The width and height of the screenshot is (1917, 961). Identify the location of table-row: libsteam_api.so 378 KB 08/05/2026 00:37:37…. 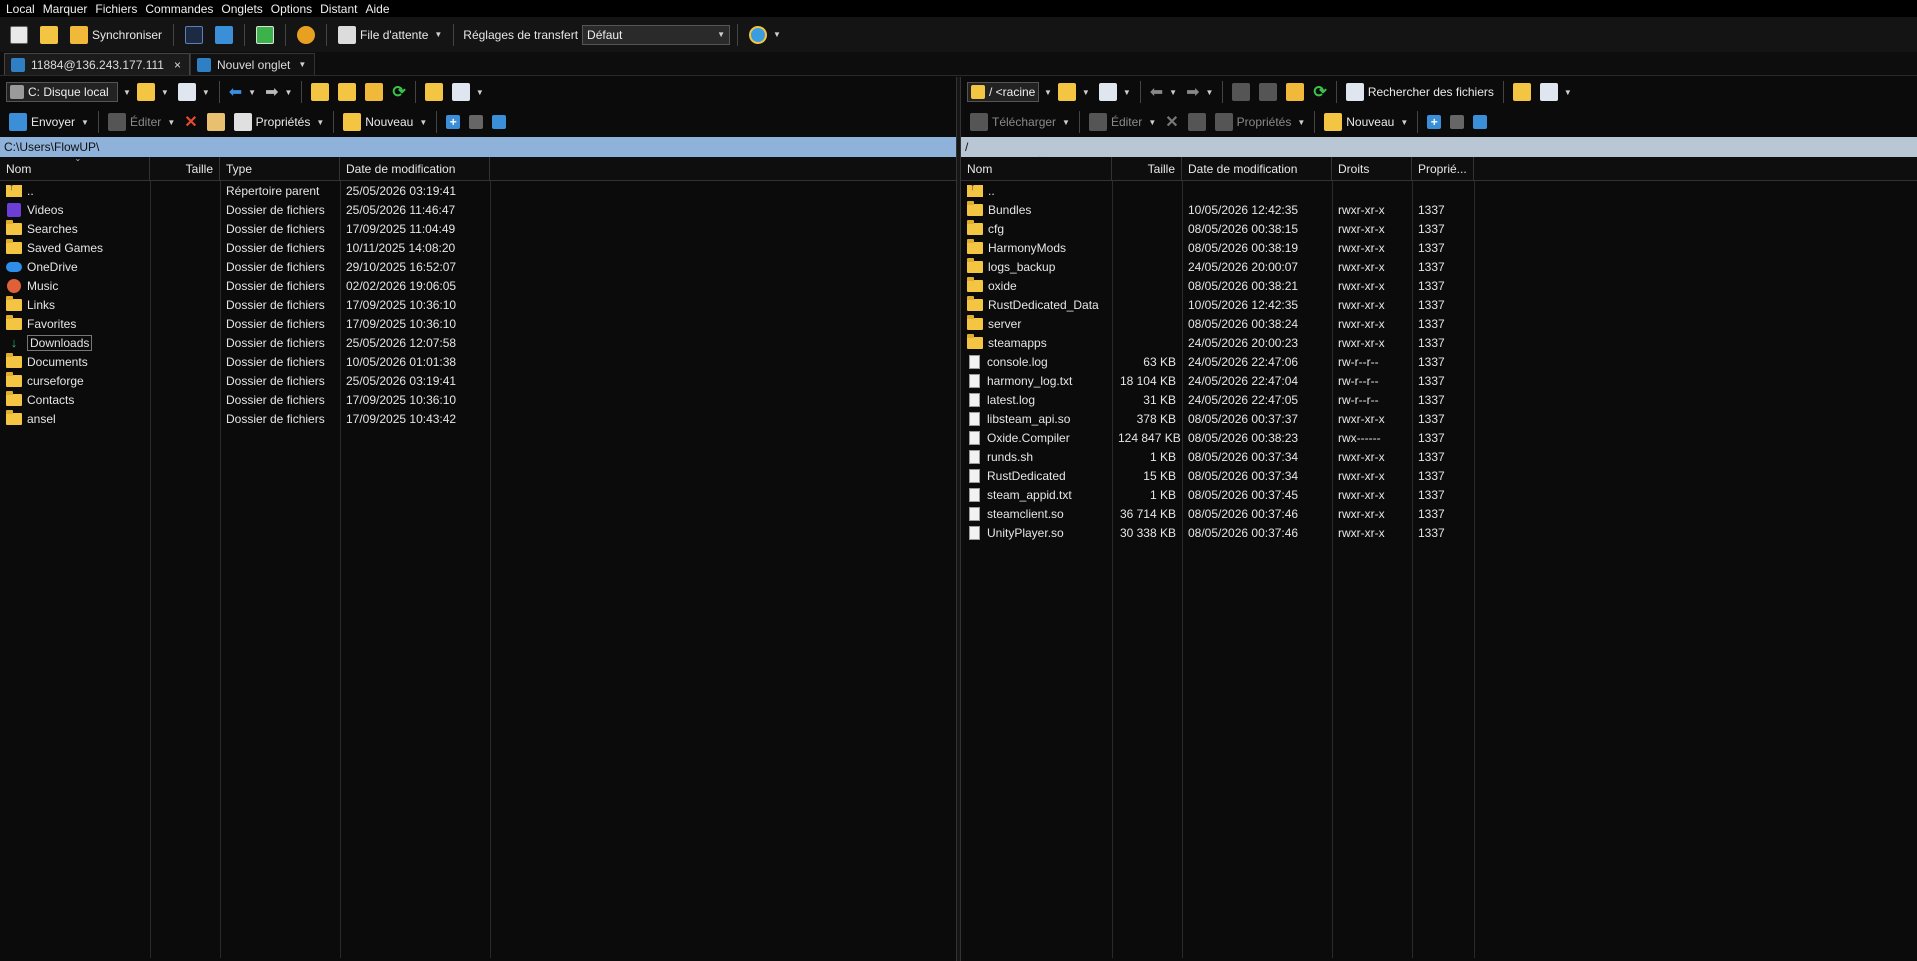
(1439, 418).